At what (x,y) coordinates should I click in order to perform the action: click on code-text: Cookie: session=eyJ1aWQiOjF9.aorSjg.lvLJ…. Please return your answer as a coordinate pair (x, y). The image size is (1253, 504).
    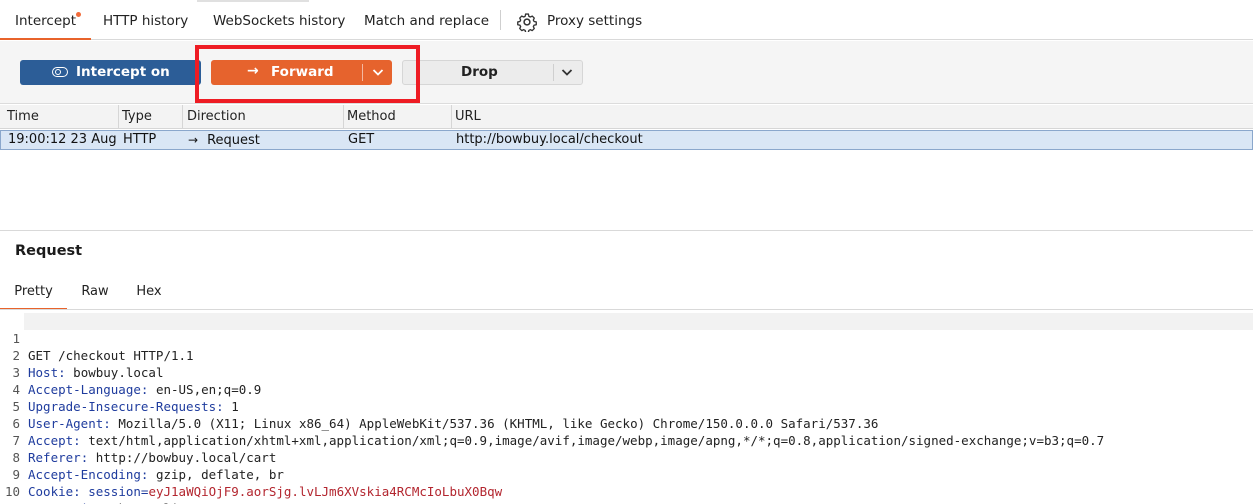
    Looking at the image, I should click on (265, 491).